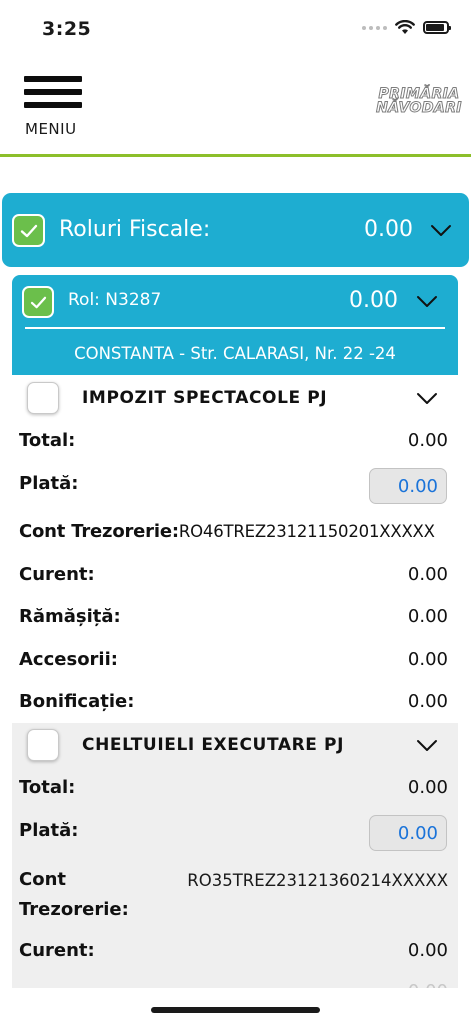 This screenshot has height=1024, width=471. What do you see at coordinates (437, 27) in the screenshot?
I see `battery-icon` at bounding box center [437, 27].